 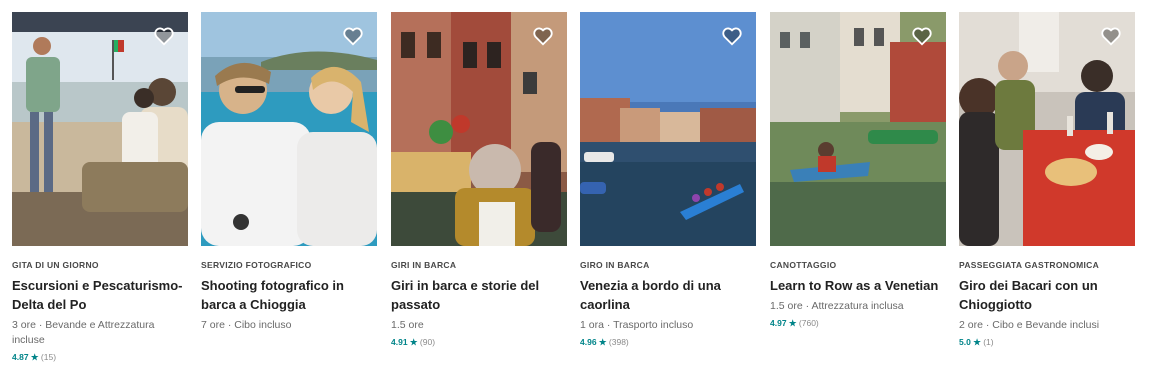 I want to click on review-count: (1), so click(x=988, y=342).